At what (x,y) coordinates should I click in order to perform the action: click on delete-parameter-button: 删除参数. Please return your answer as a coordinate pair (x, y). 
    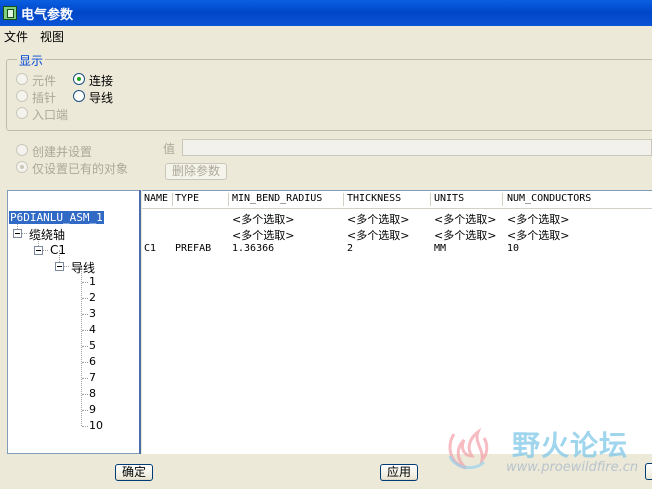
    Looking at the image, I should click on (196, 171).